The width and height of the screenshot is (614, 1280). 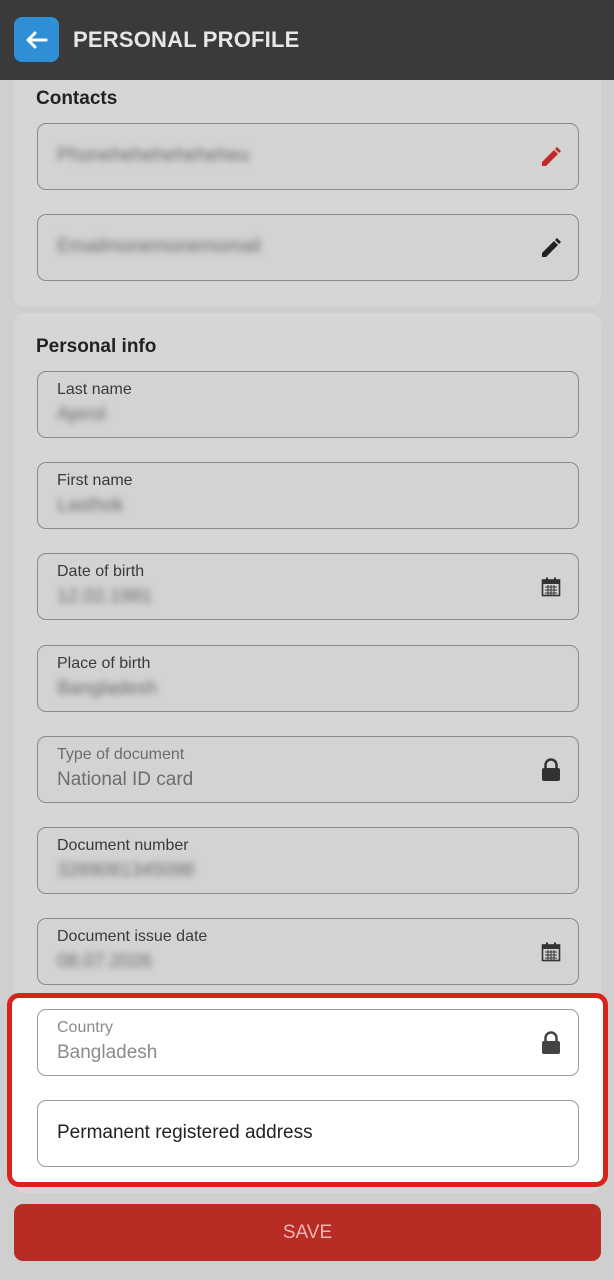 What do you see at coordinates (308, 495) in the screenshot?
I see `first-name-field: First name Lasthok` at bounding box center [308, 495].